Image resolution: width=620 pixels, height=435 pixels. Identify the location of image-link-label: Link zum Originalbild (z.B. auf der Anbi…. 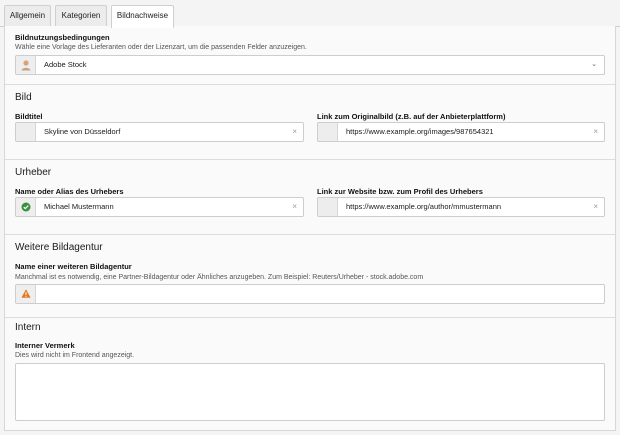
(411, 116).